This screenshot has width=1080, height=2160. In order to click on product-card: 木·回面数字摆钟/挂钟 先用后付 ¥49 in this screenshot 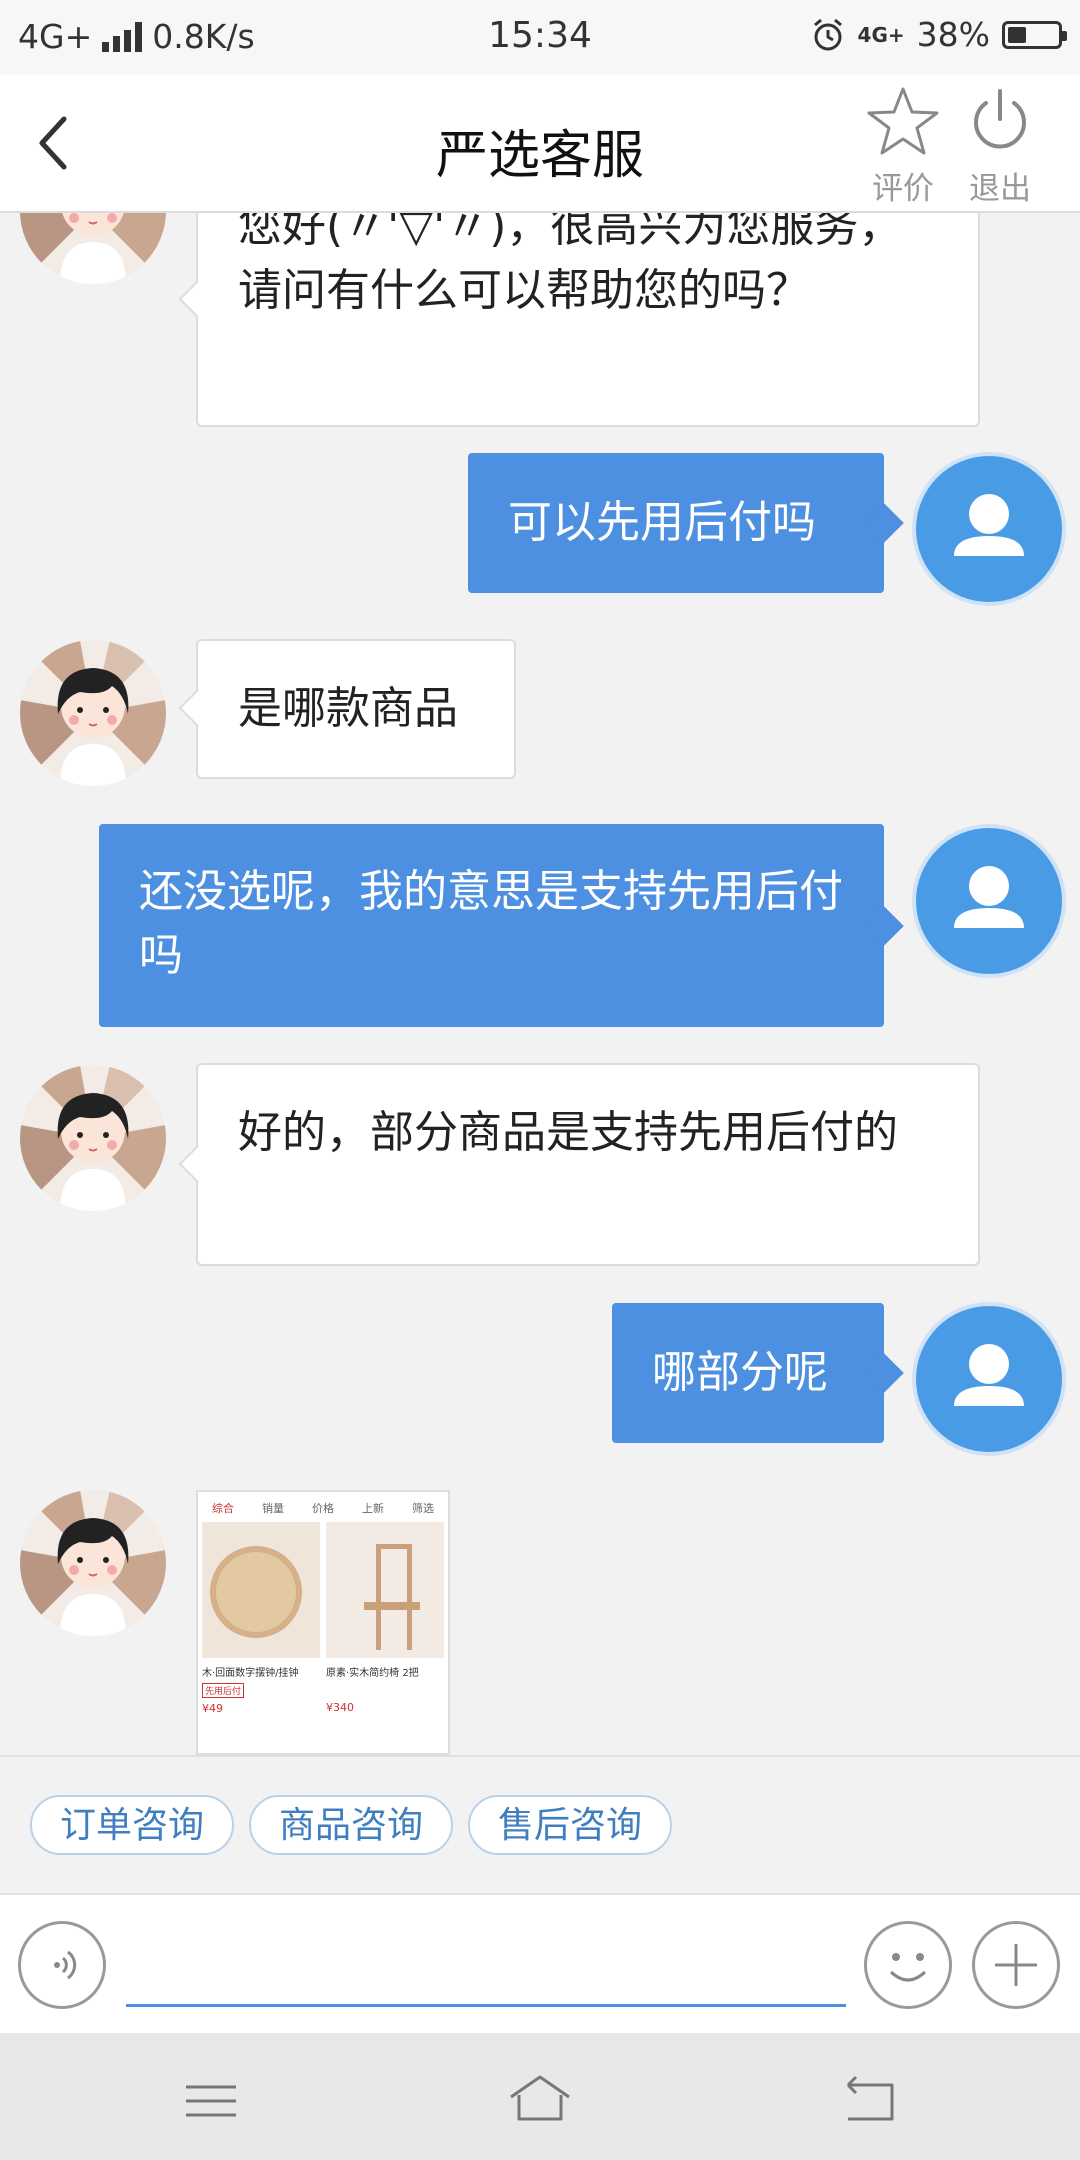, I will do `click(261, 1618)`.